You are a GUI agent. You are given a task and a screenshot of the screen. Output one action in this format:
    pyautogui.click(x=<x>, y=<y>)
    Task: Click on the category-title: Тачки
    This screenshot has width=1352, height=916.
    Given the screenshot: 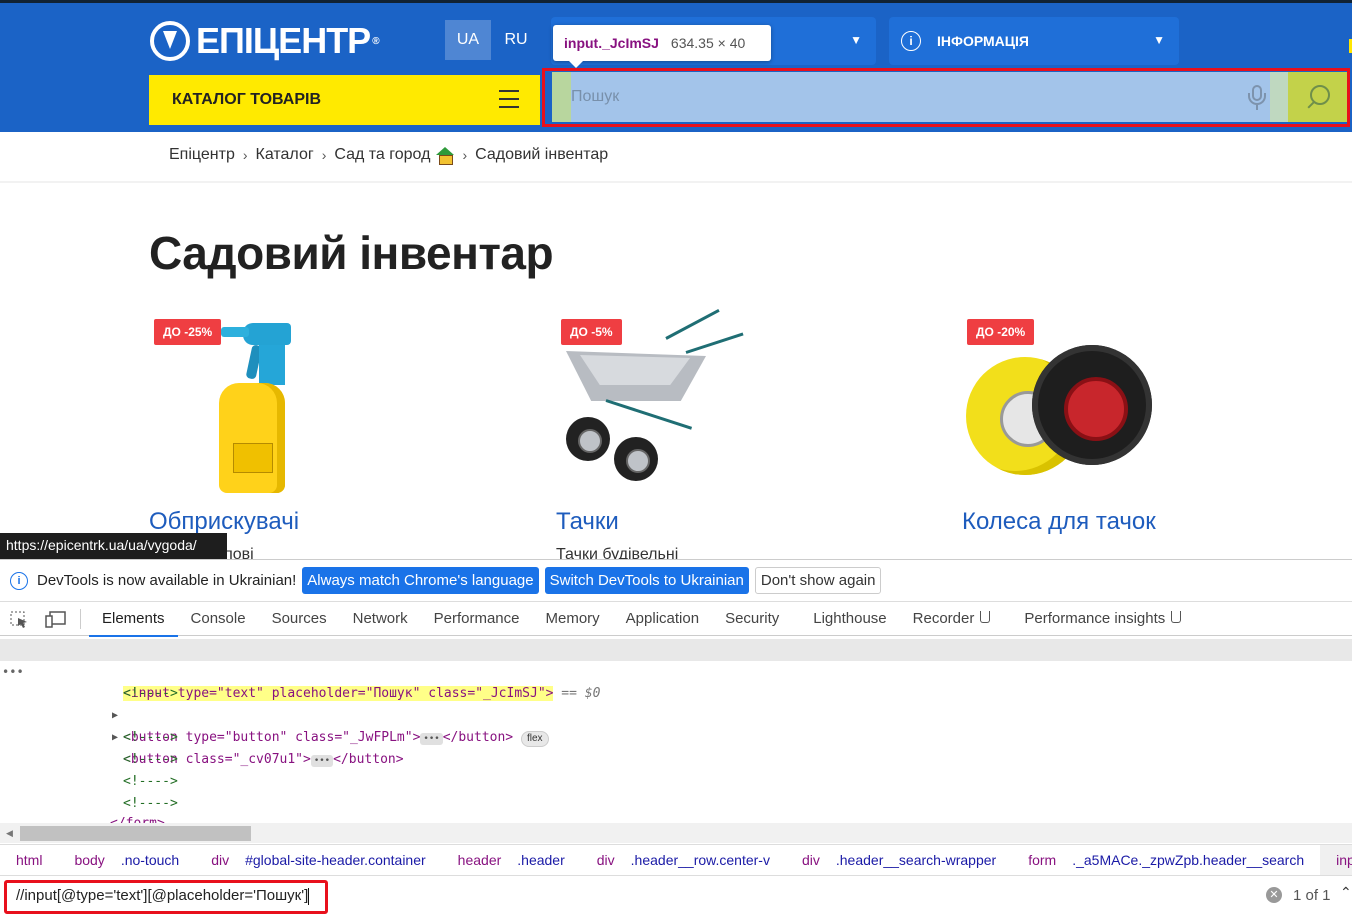 What is the action you would take?
    pyautogui.click(x=587, y=522)
    